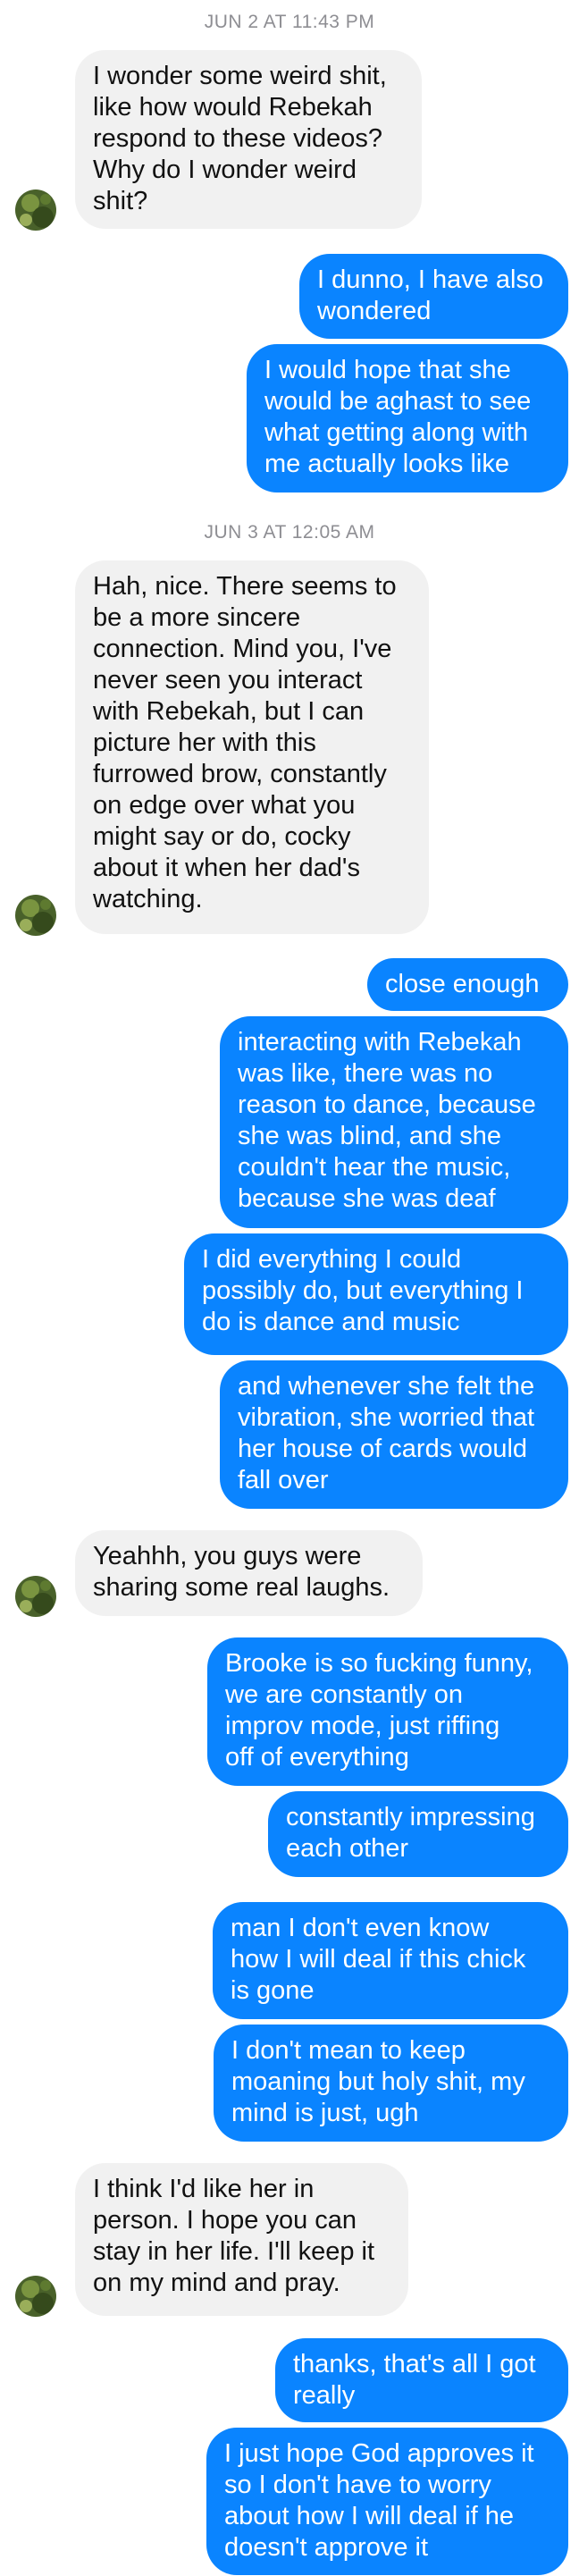  Describe the element at coordinates (289, 533) in the screenshot. I see `timestamp: JUN 3 AT 12:05 AM` at that location.